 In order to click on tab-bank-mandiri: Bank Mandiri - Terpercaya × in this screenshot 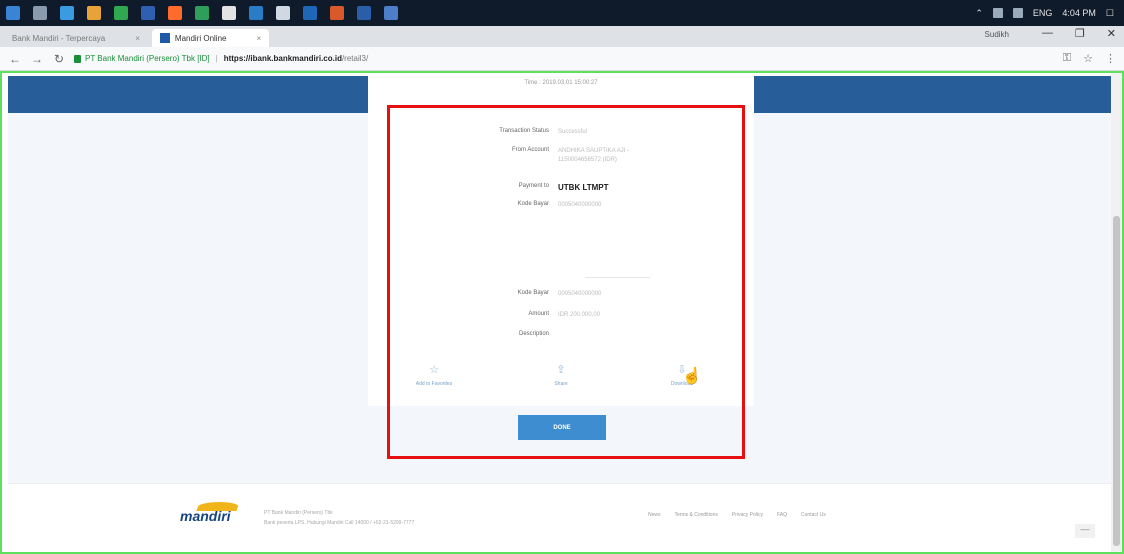, I will do `click(76, 38)`.